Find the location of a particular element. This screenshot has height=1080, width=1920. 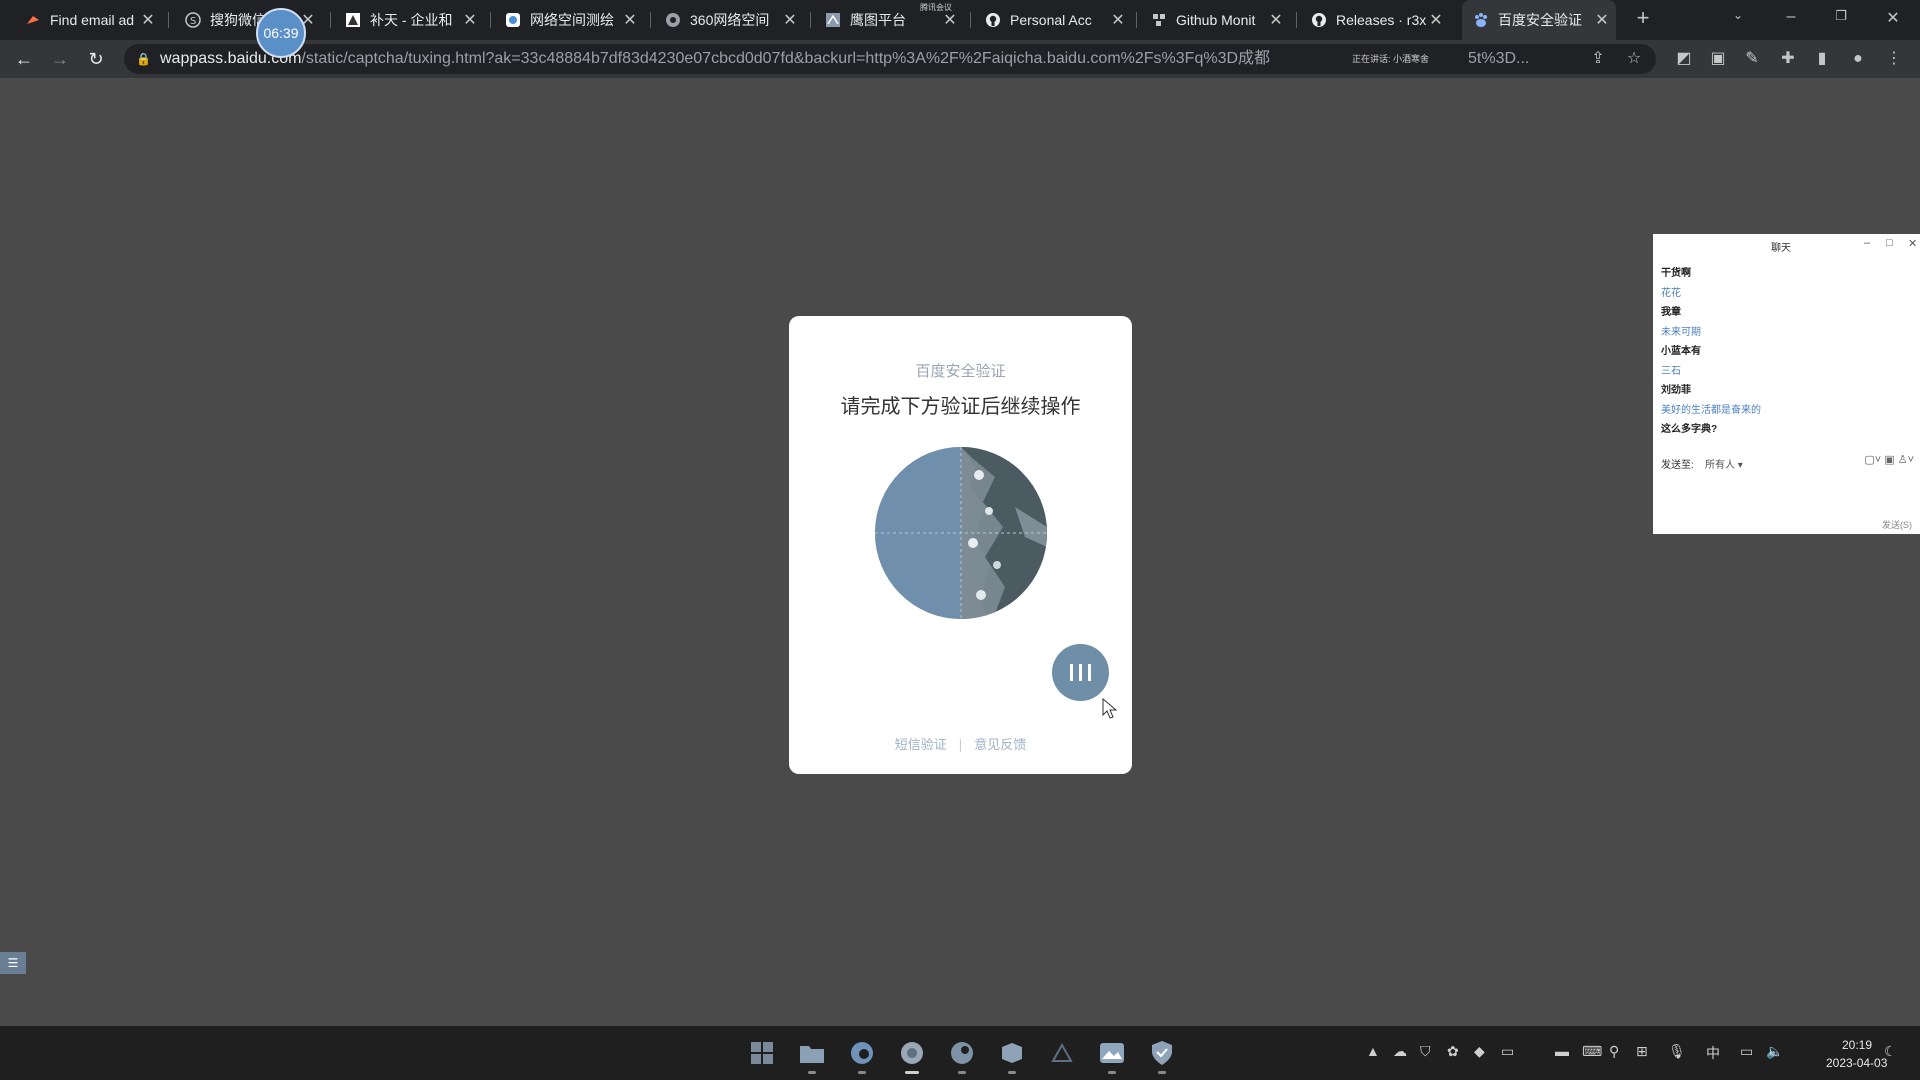

network-tool-icon is located at coordinates (1062, 1053).